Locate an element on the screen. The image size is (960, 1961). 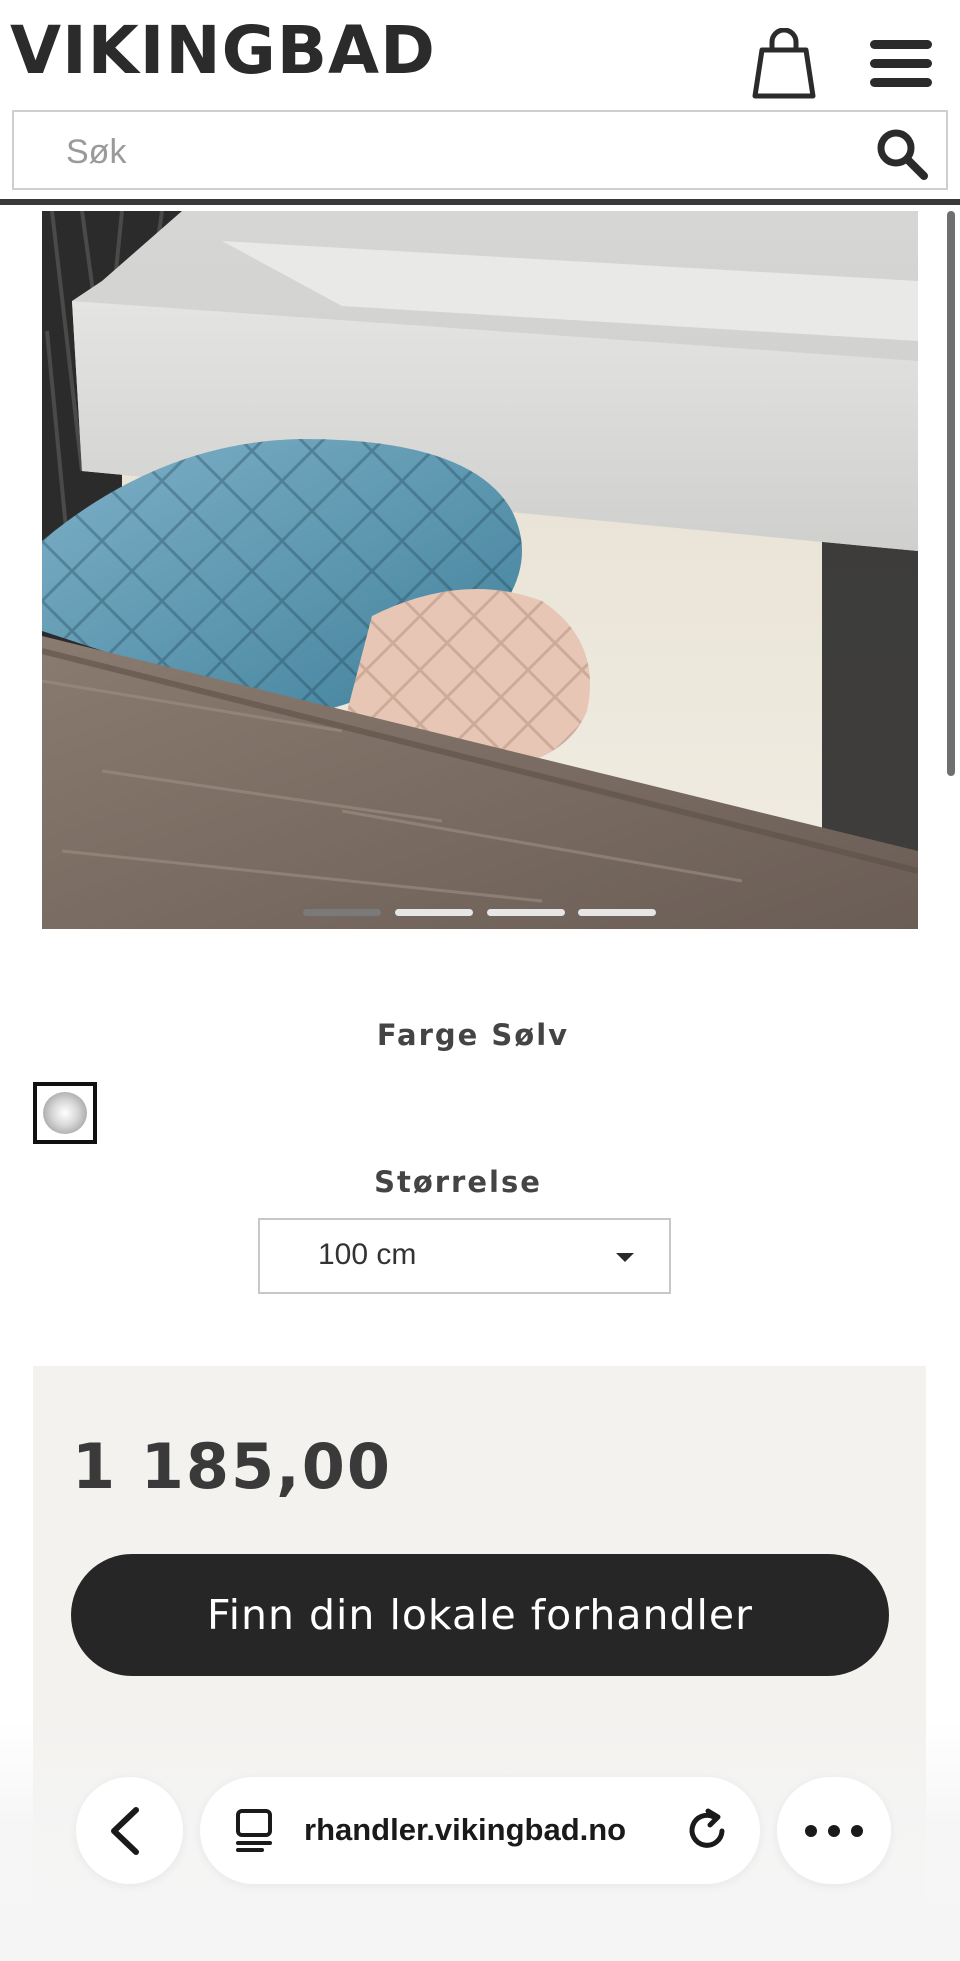
search-input is located at coordinates (446, 152).